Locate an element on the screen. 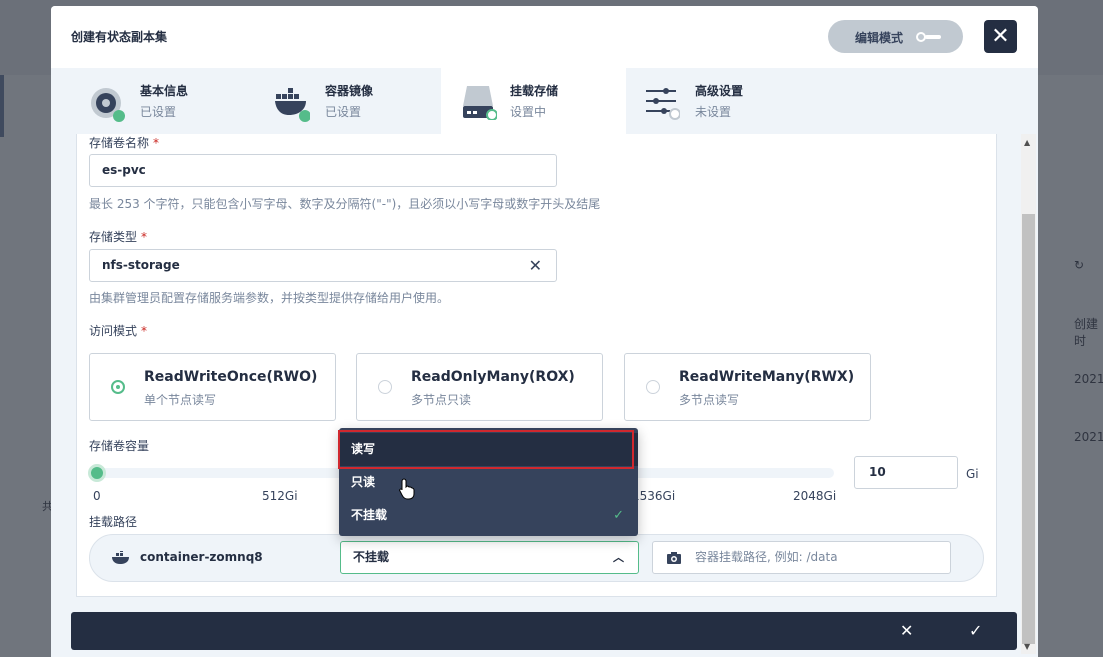 The width and height of the screenshot is (1103, 657). tab-status: 未设置 is located at coordinates (713, 112).